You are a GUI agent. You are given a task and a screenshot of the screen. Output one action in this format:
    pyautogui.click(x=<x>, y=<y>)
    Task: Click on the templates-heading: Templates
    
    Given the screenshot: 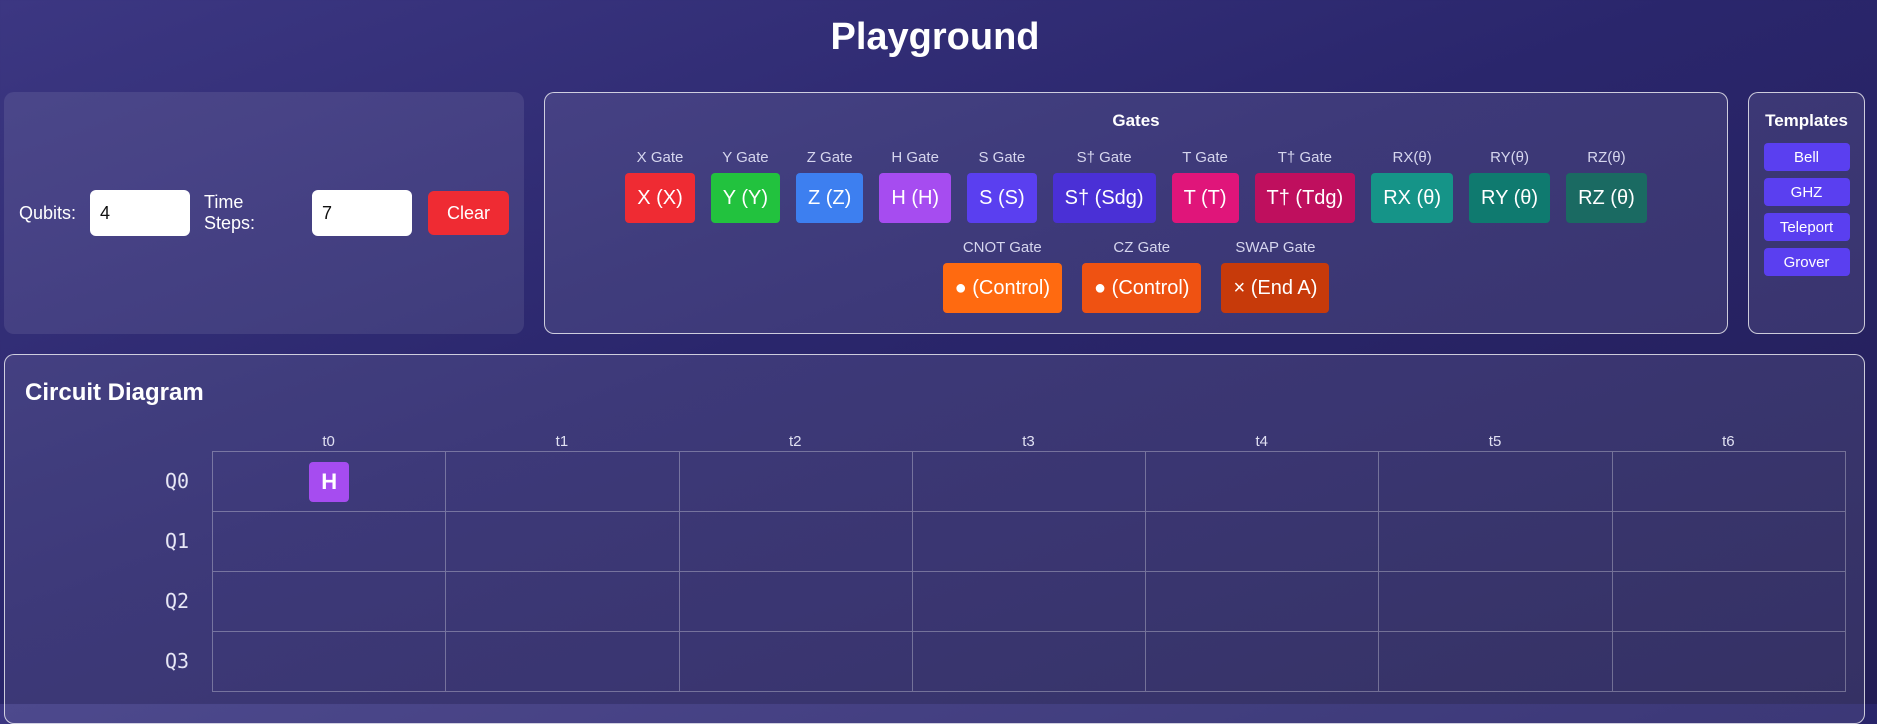 What is the action you would take?
    pyautogui.click(x=1806, y=120)
    